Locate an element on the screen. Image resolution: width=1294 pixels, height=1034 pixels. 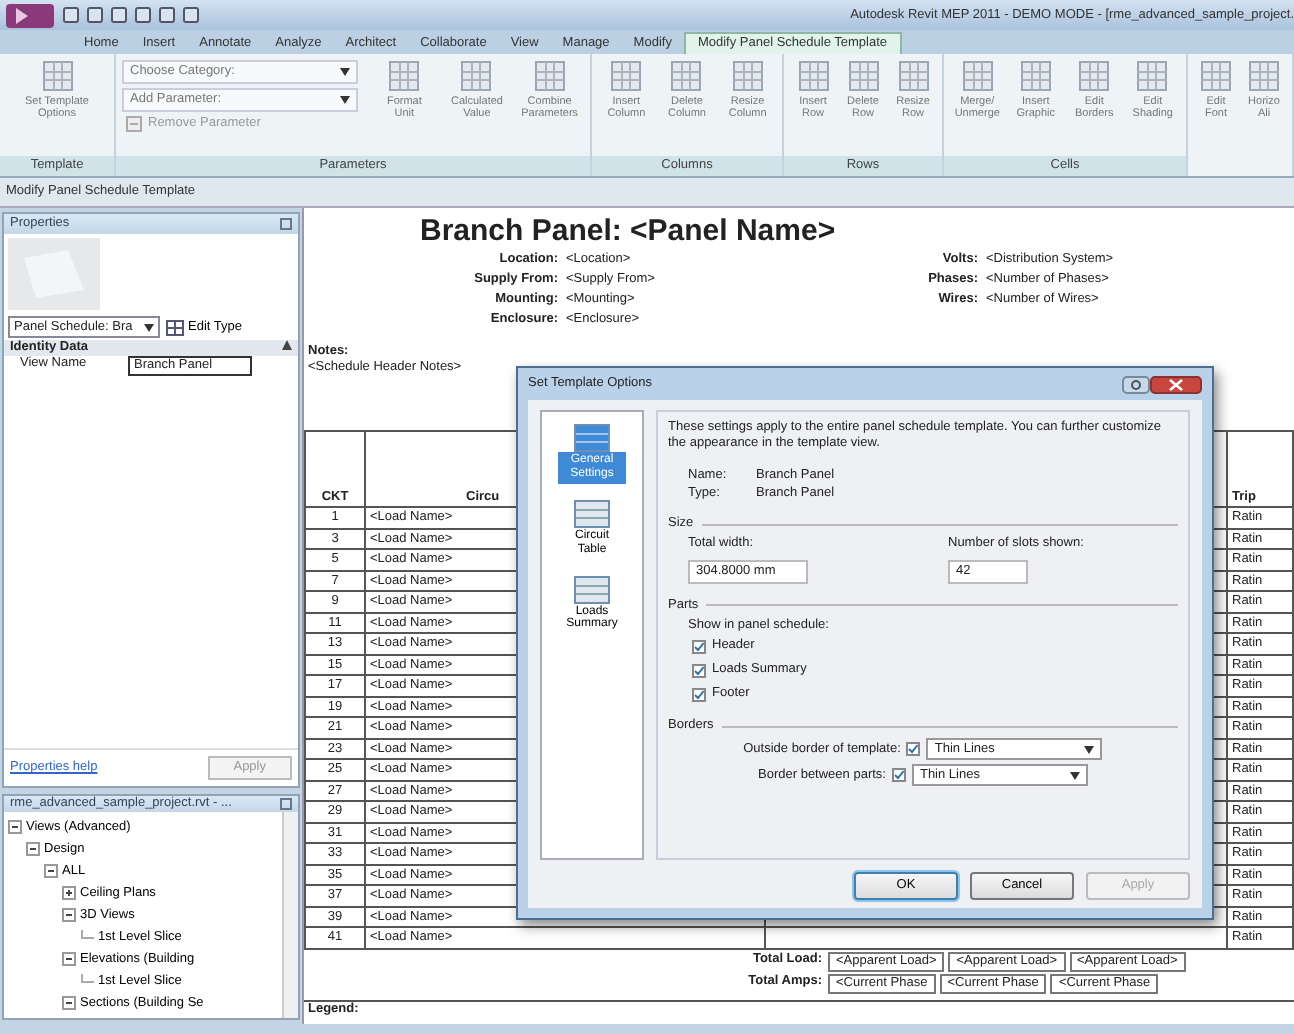
table-icon is located at coordinates (175, 327).